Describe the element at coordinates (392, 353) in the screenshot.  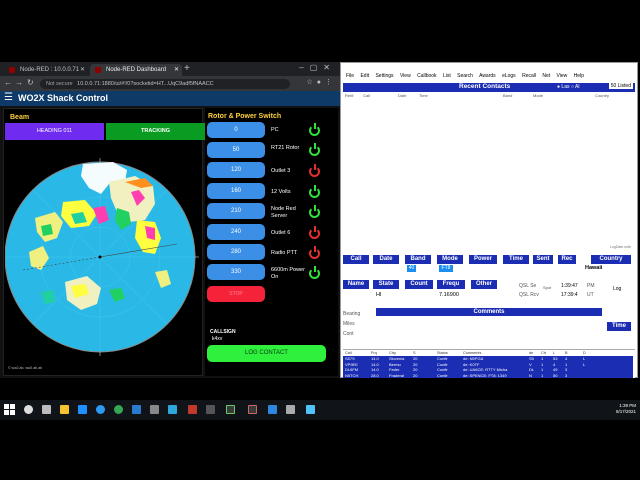
I see `spot-col-ctry: Ctry` at that location.